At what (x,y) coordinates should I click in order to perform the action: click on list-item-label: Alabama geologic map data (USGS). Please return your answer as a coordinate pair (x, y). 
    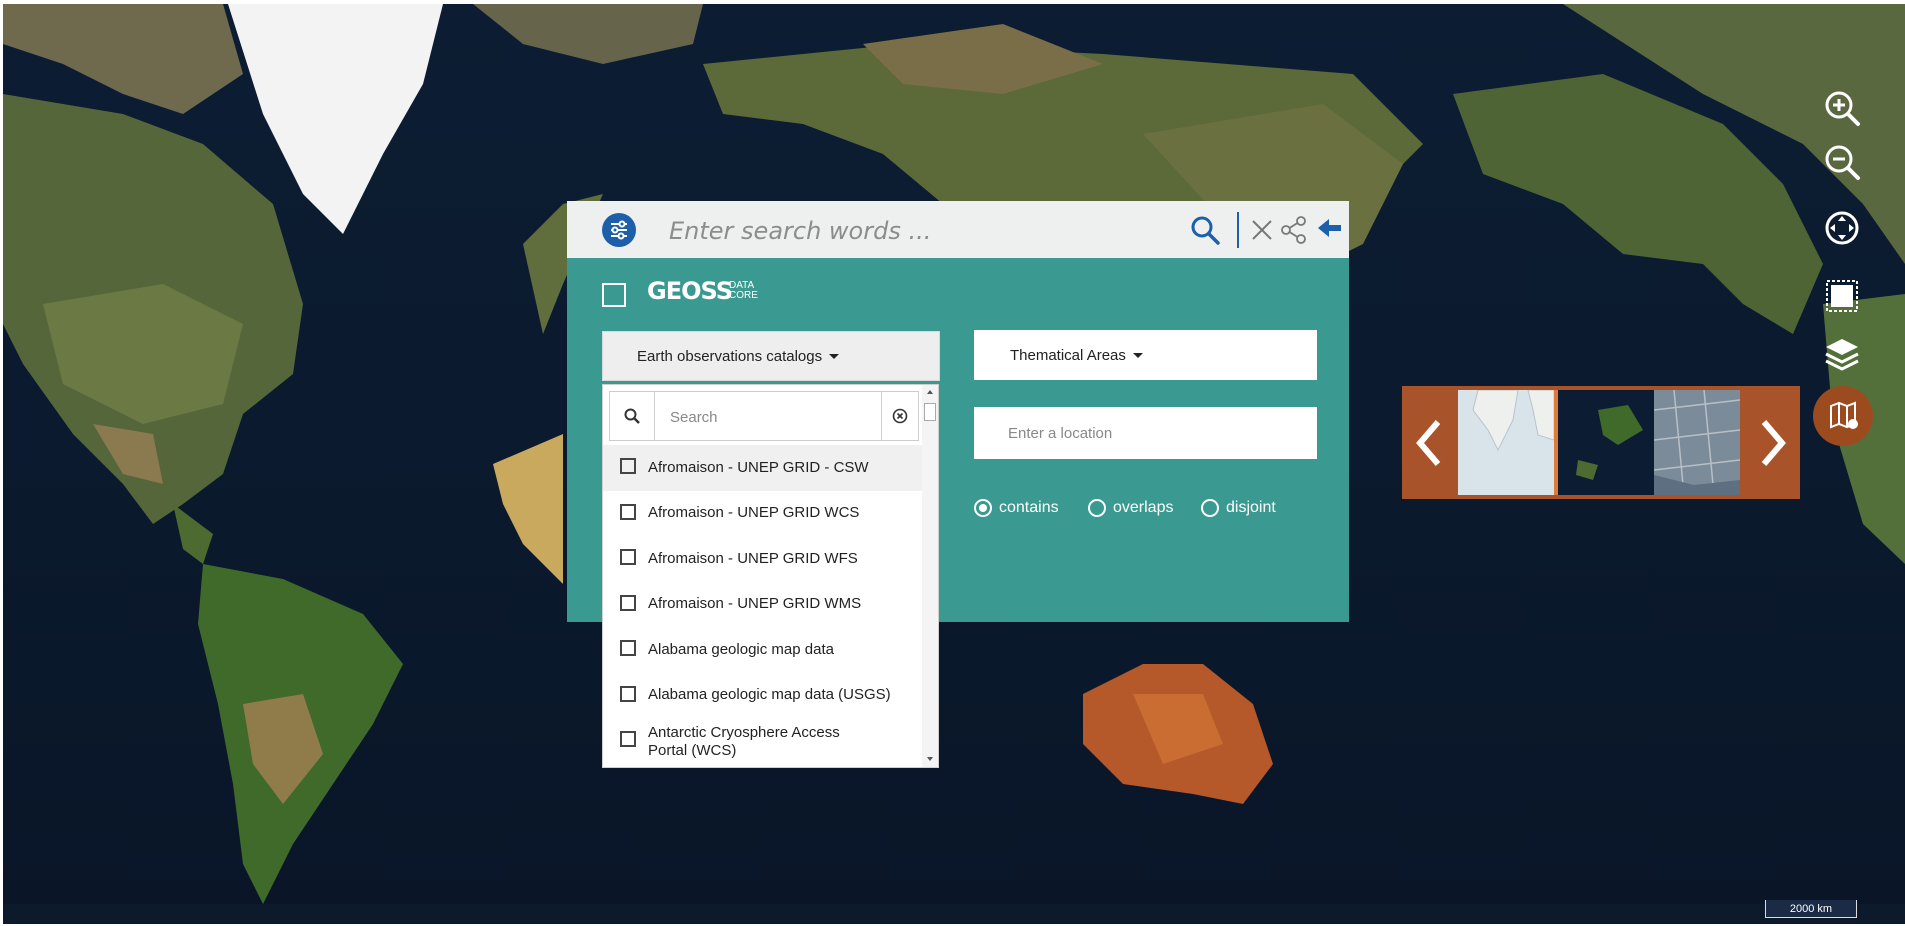
    Looking at the image, I should click on (769, 695).